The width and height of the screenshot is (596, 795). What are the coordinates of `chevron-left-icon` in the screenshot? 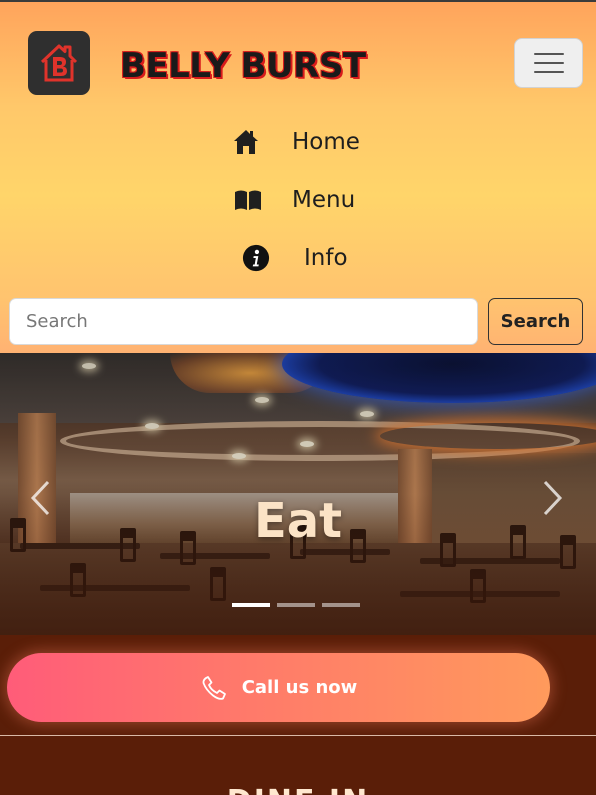 It's located at (40, 498).